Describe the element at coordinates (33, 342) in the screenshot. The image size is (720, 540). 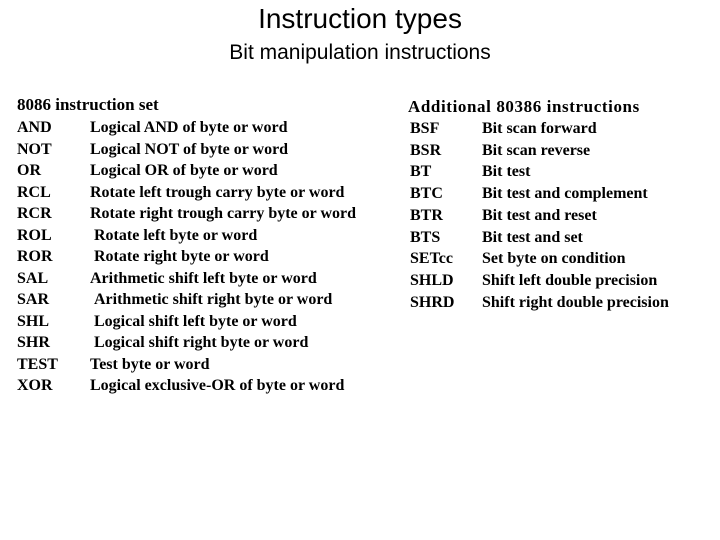
I see `mnemonic: SHR` at that location.